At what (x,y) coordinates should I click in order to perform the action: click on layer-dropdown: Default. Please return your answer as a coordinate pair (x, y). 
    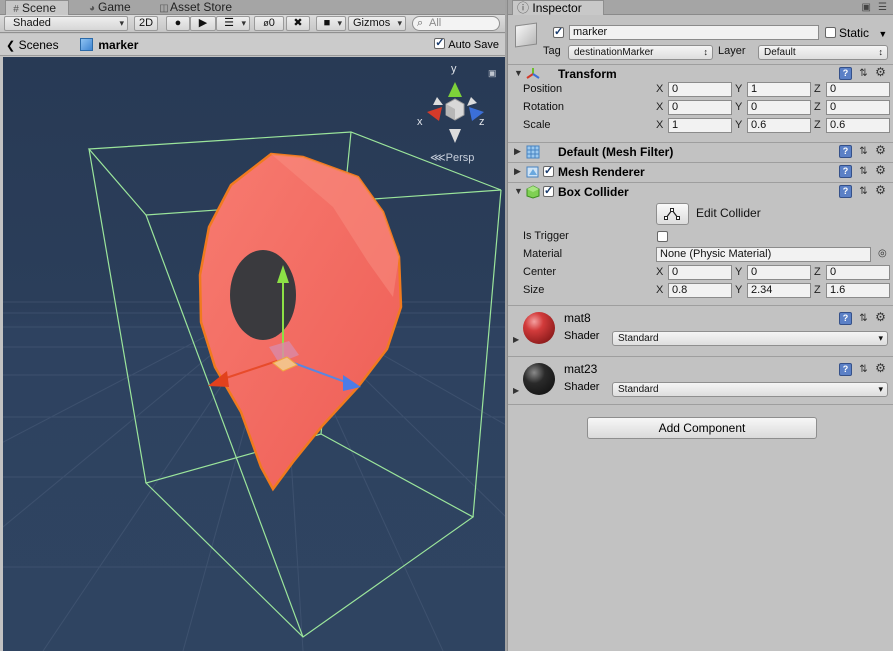
    Looking at the image, I should click on (823, 52).